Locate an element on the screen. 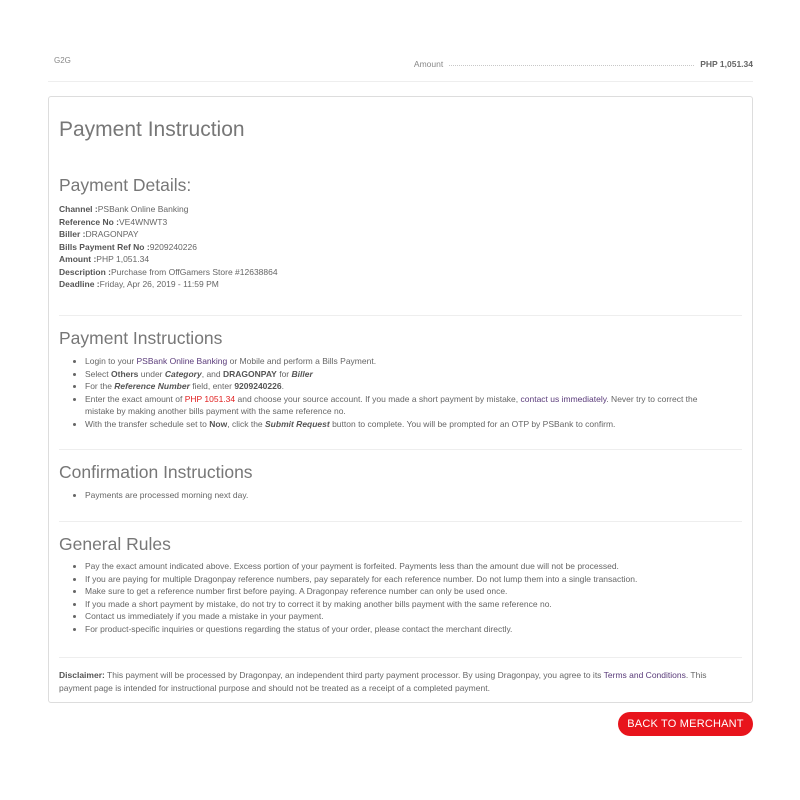  detail-value: Friday, Apr 26, 2019 - 11:59 PM is located at coordinates (159, 284).